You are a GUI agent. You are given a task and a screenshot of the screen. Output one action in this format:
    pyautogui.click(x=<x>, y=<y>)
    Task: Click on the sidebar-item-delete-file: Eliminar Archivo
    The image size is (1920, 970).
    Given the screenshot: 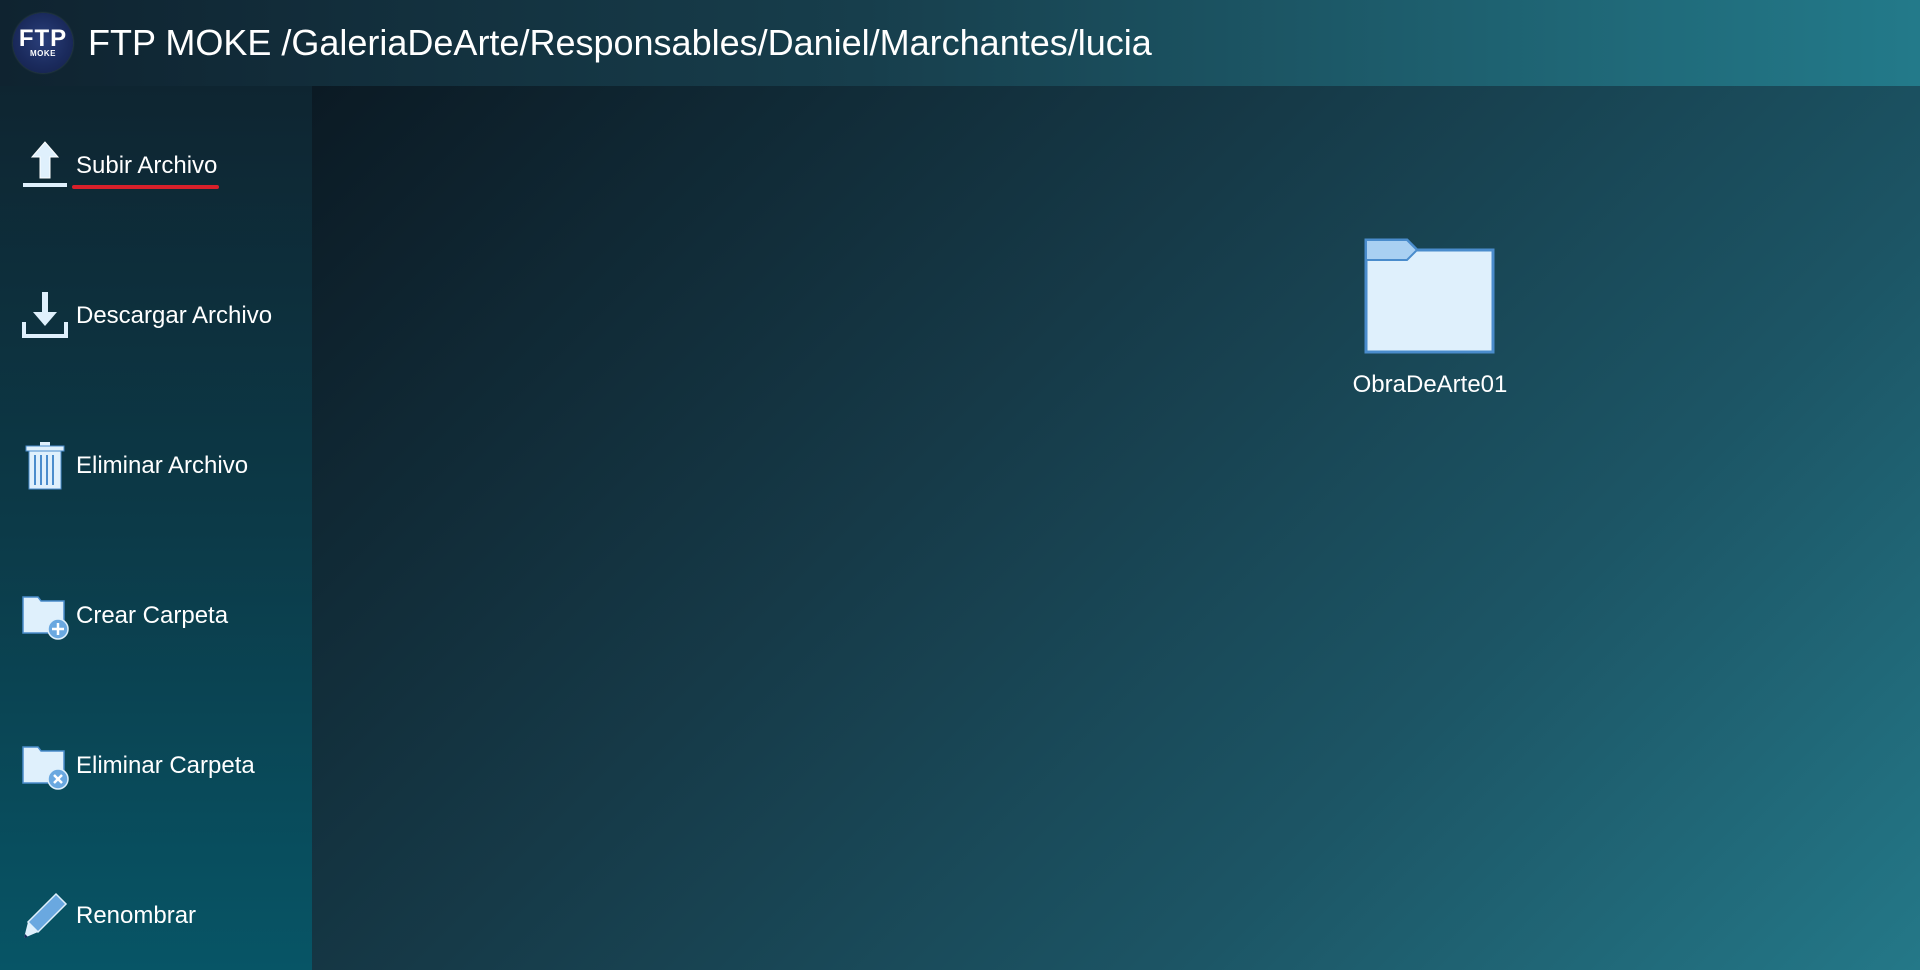 What is the action you would take?
    pyautogui.click(x=134, y=466)
    